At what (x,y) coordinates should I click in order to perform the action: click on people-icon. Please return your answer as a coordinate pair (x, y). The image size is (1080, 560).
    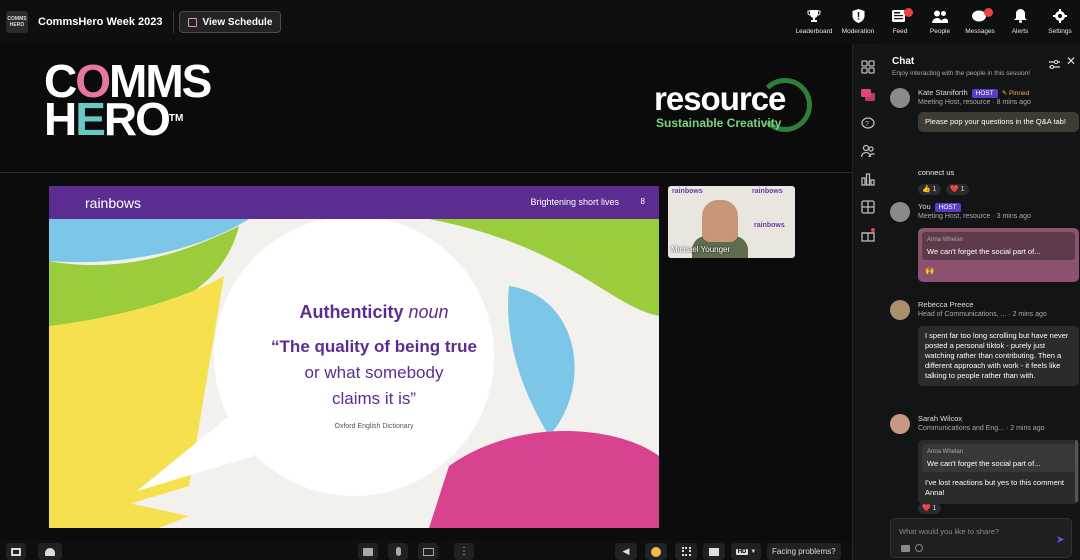
    Looking at the image, I should click on (867, 151).